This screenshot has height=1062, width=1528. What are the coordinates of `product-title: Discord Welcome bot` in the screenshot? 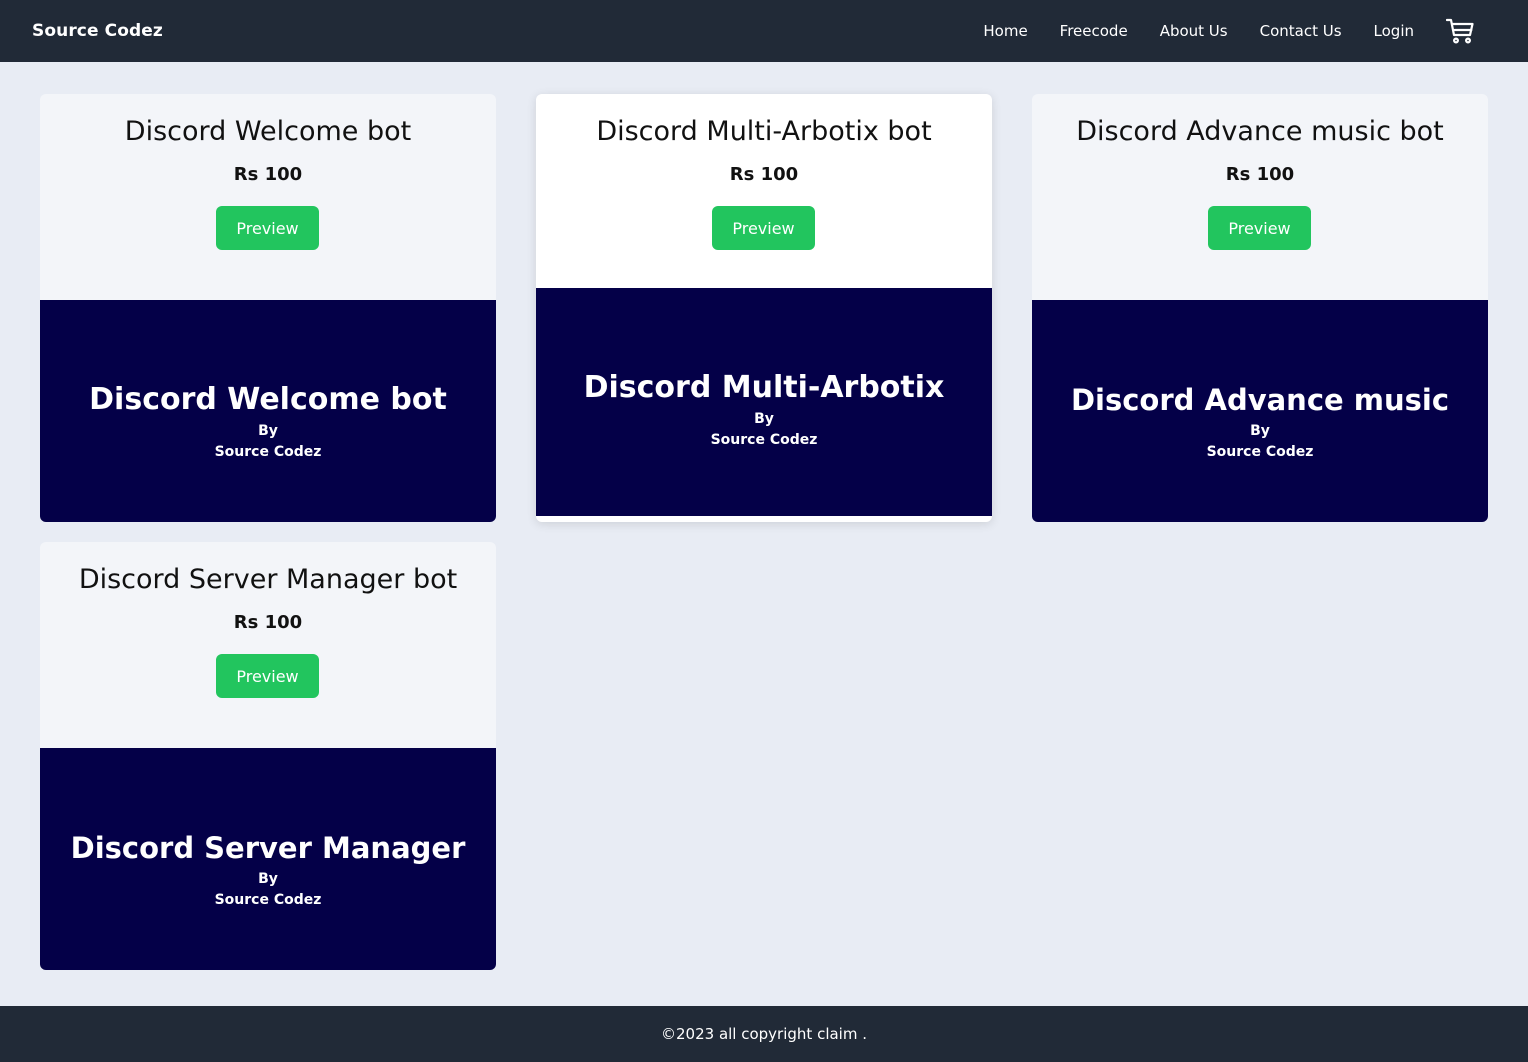 It's located at (268, 131).